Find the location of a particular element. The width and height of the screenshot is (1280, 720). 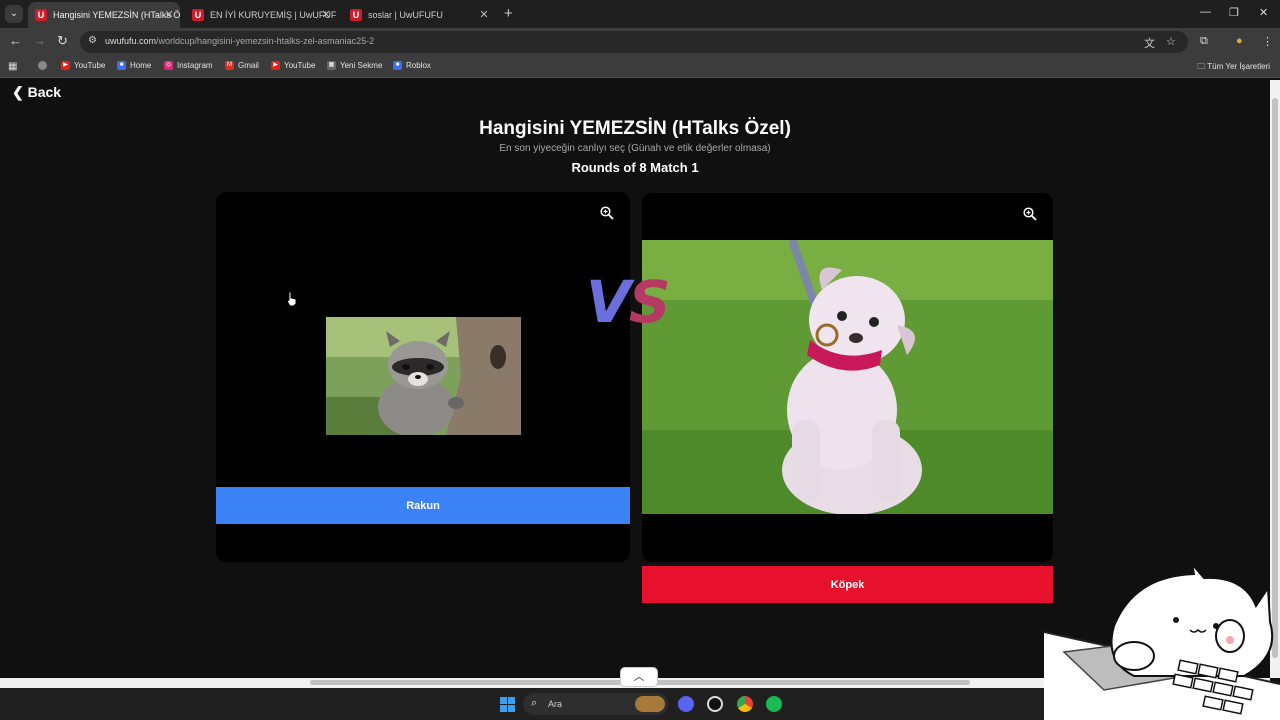

site-info-icon: ⚙ is located at coordinates (92, 40).